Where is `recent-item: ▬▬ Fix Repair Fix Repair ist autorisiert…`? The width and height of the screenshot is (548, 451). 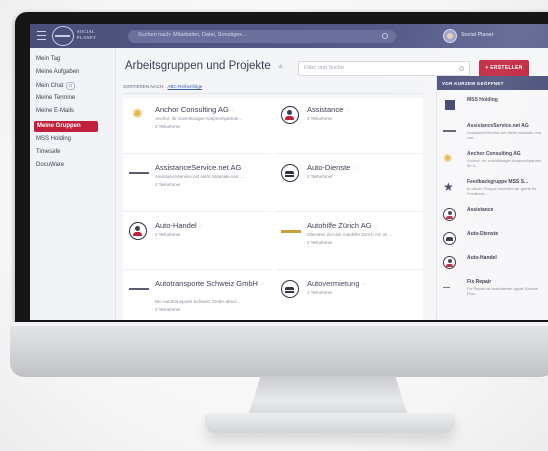 recent-item: ▬▬ Fix Repair Fix Repair ist autorisiert… is located at coordinates (492, 289).